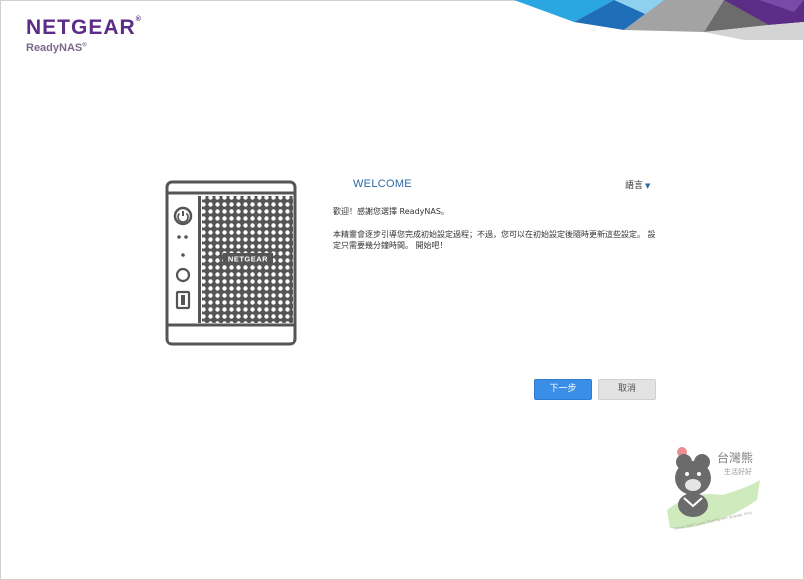 This screenshot has width=804, height=580. Describe the element at coordinates (634, 186) in the screenshot. I see `language-label: 語言` at that location.